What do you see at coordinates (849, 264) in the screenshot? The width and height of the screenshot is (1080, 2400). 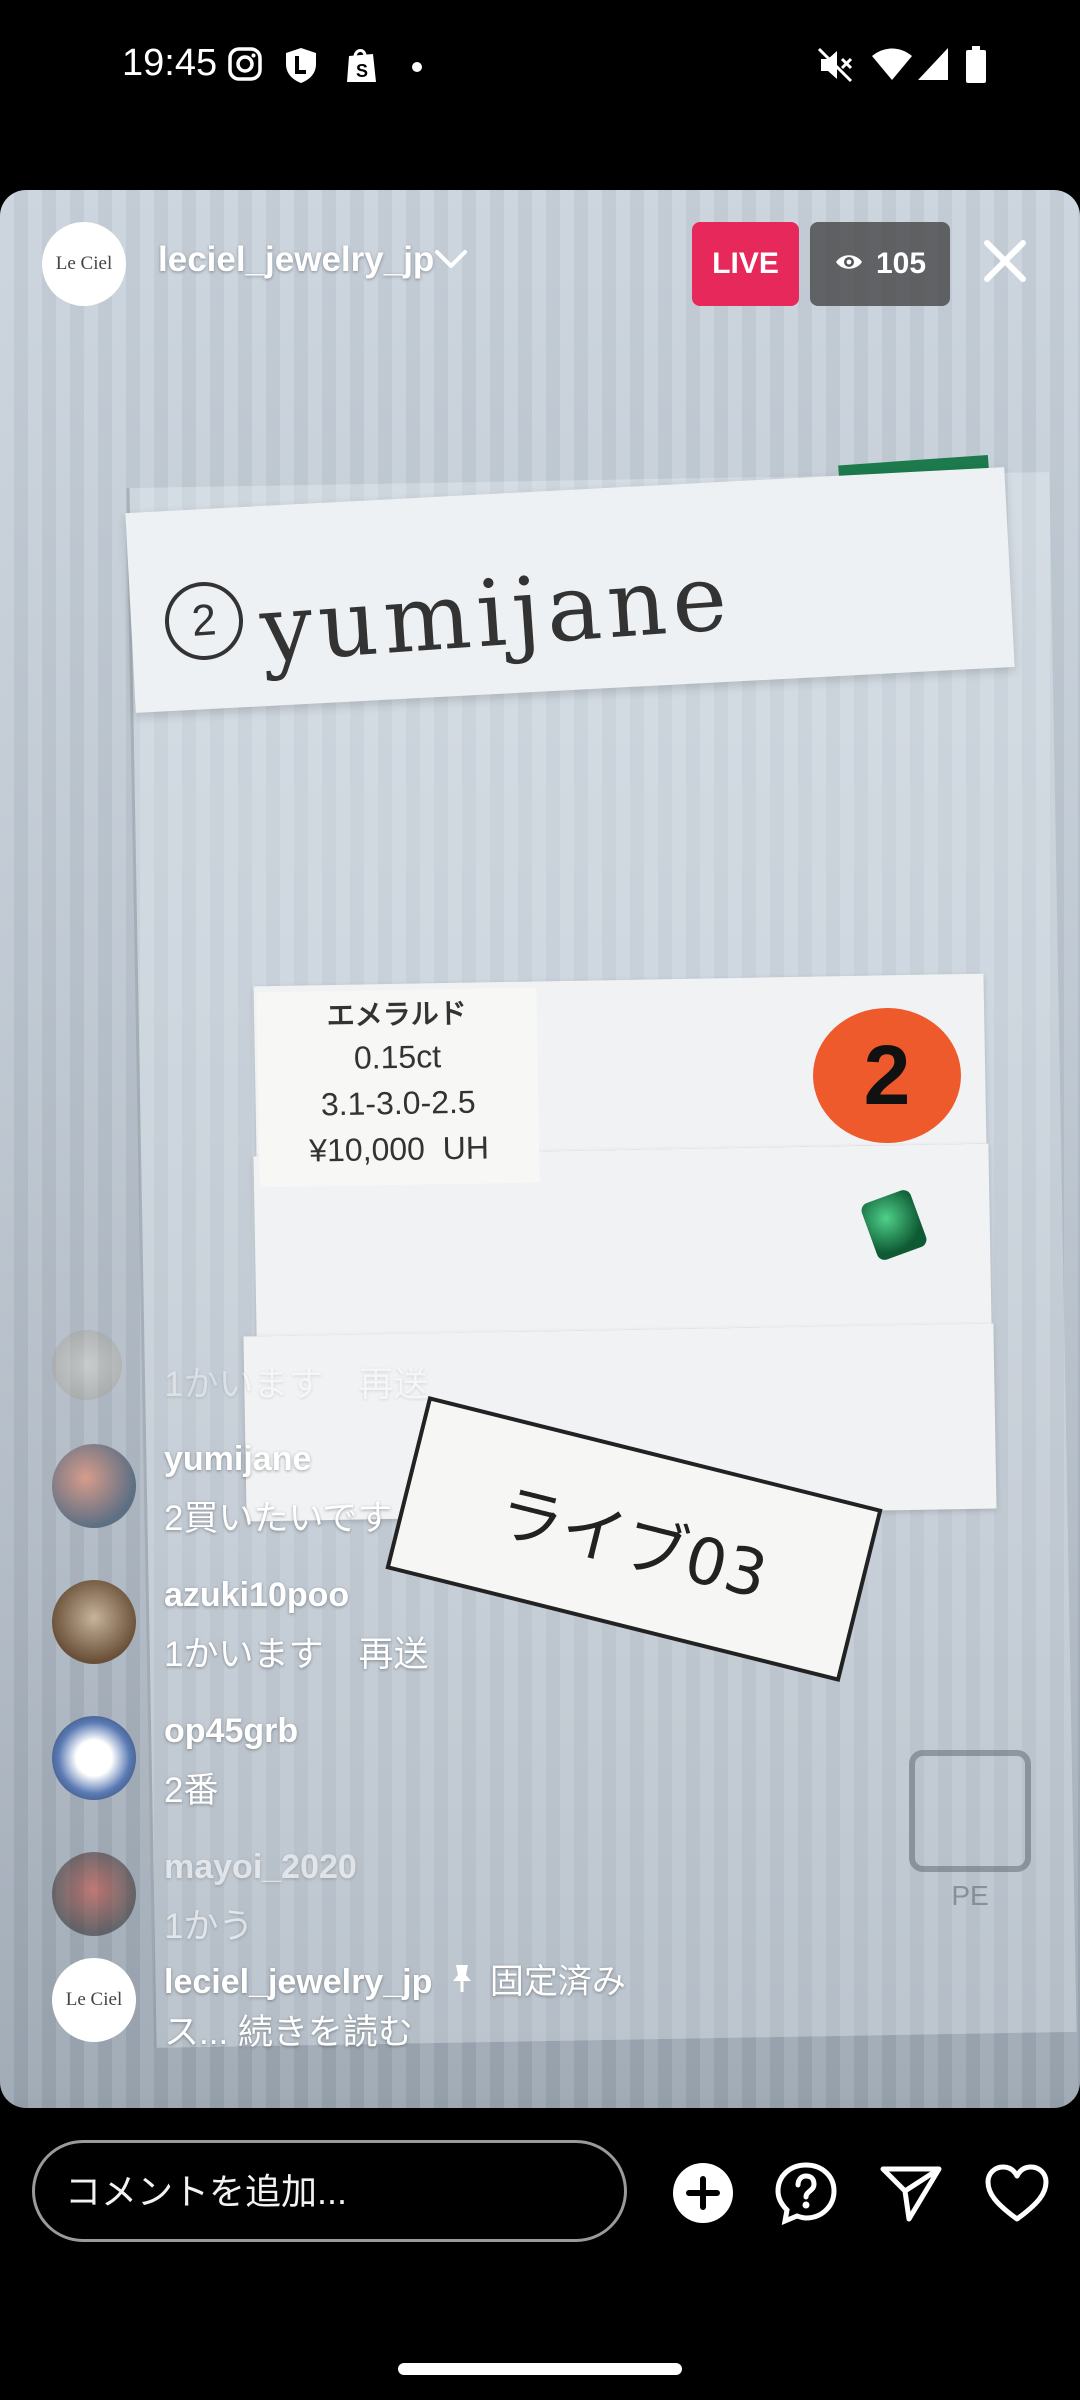 I see `eye-icon` at bounding box center [849, 264].